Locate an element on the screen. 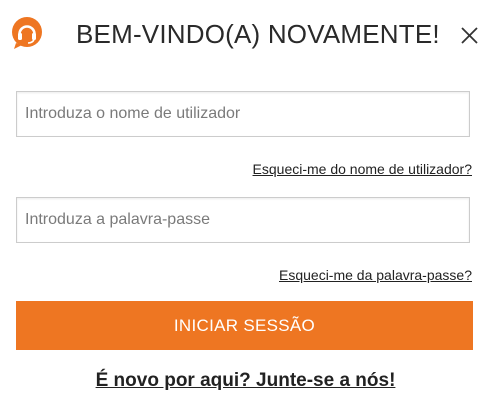 The width and height of the screenshot is (491, 409). headset-chat-bubble-icon is located at coordinates (27, 33).